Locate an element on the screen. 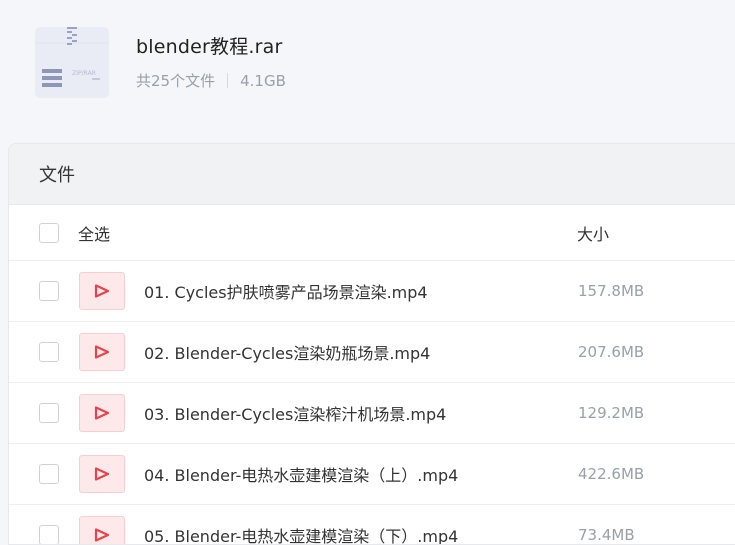 This screenshot has width=735, height=545. select-all-label: 全选 is located at coordinates (94, 233).